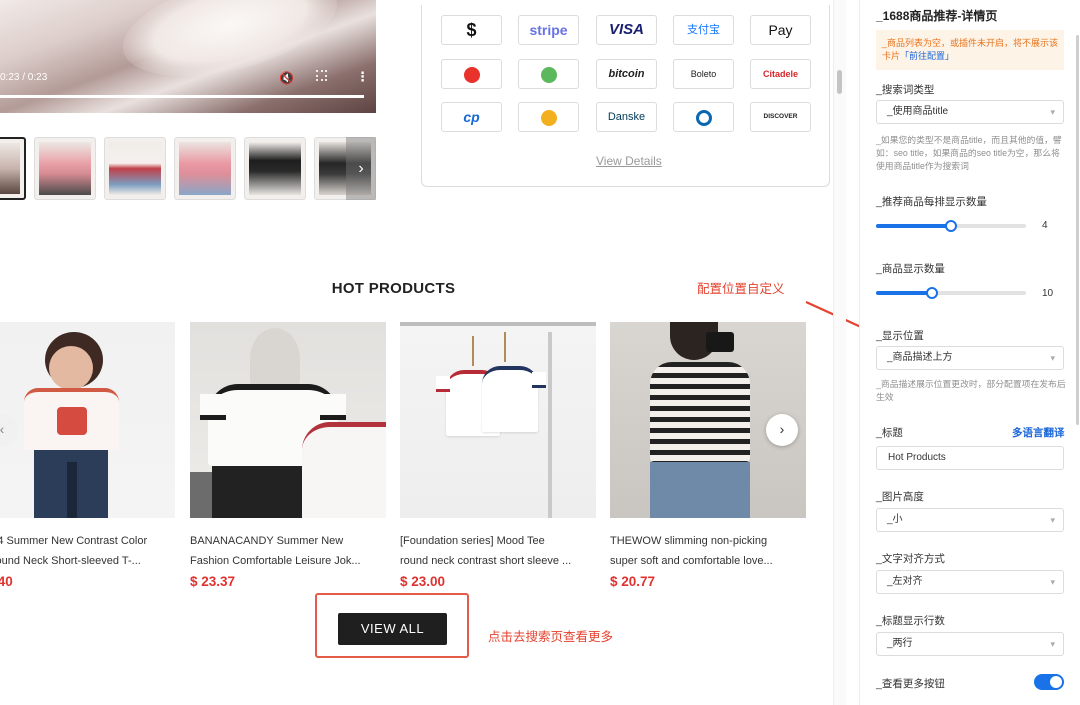  What do you see at coordinates (910, 559) in the screenshot?
I see `text-align-label: _文字对齐方式` at bounding box center [910, 559].